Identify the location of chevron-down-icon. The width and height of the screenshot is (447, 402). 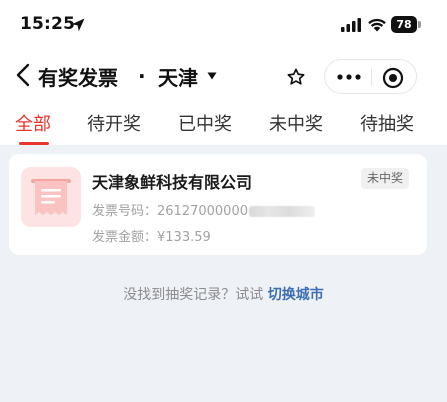
(212, 76).